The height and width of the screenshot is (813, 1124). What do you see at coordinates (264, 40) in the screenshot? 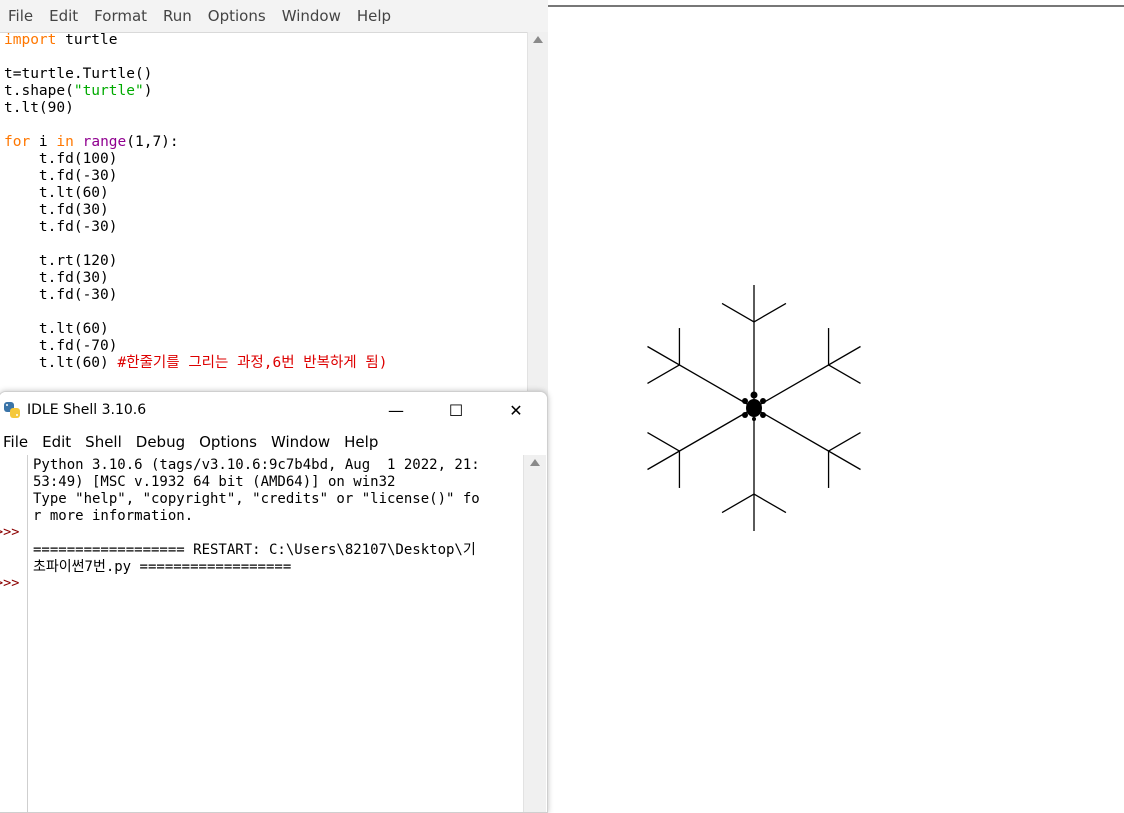
I see `code-line: import turtle` at bounding box center [264, 40].